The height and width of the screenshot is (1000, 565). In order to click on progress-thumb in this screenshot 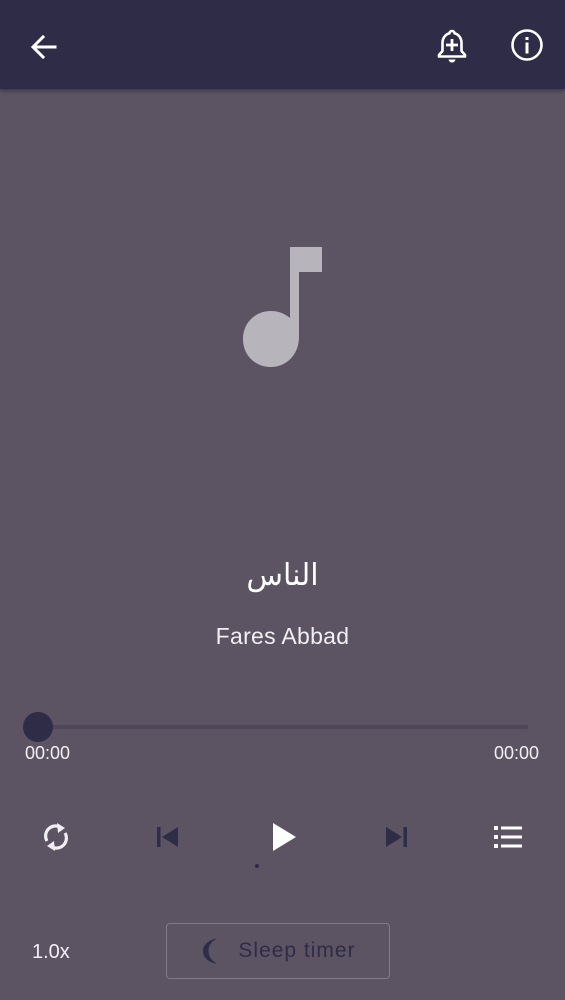, I will do `click(38, 727)`.